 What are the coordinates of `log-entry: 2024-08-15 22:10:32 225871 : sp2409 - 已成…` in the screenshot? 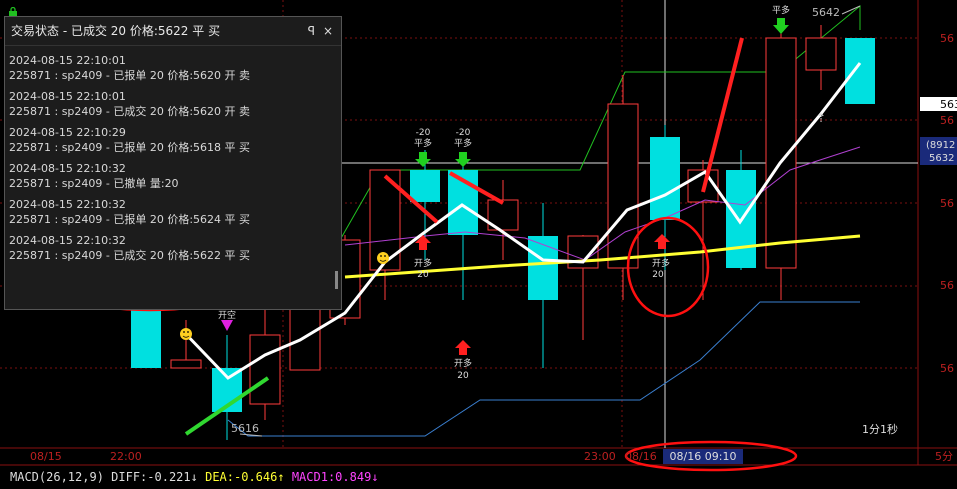 It's located at (169, 251).